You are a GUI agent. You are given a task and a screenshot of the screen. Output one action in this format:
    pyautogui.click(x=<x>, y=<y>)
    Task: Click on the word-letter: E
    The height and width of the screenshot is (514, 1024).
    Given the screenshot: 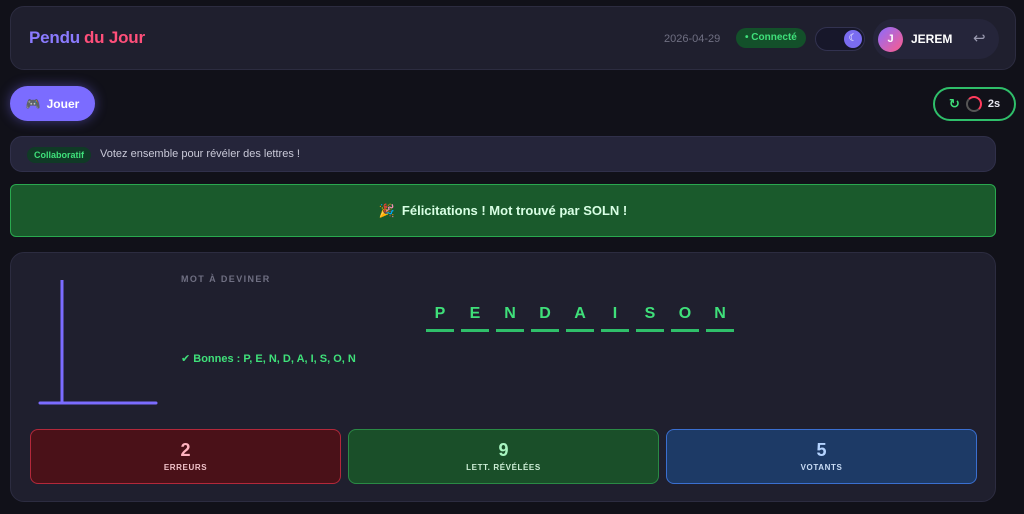 What is the action you would take?
    pyautogui.click(x=475, y=318)
    